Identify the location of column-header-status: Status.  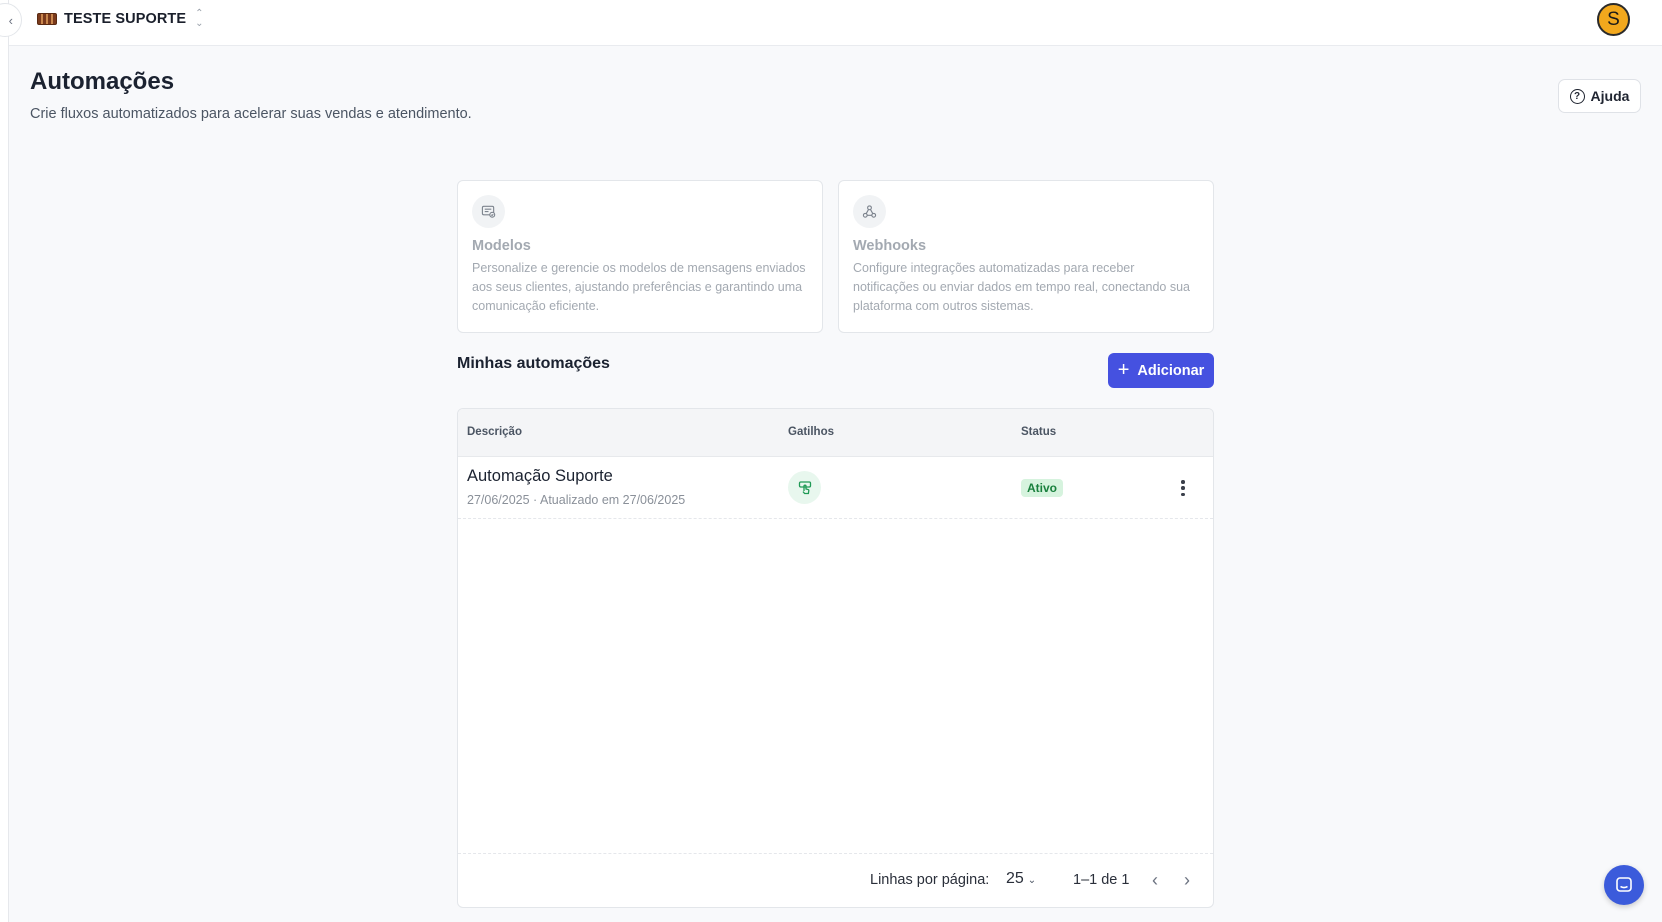
(1038, 432).